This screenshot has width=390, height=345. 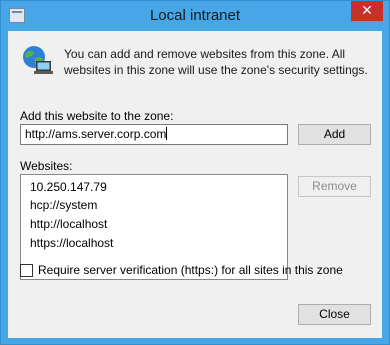 I want to click on website-url-value: http://ams.server.corp.com, so click(x=96, y=134).